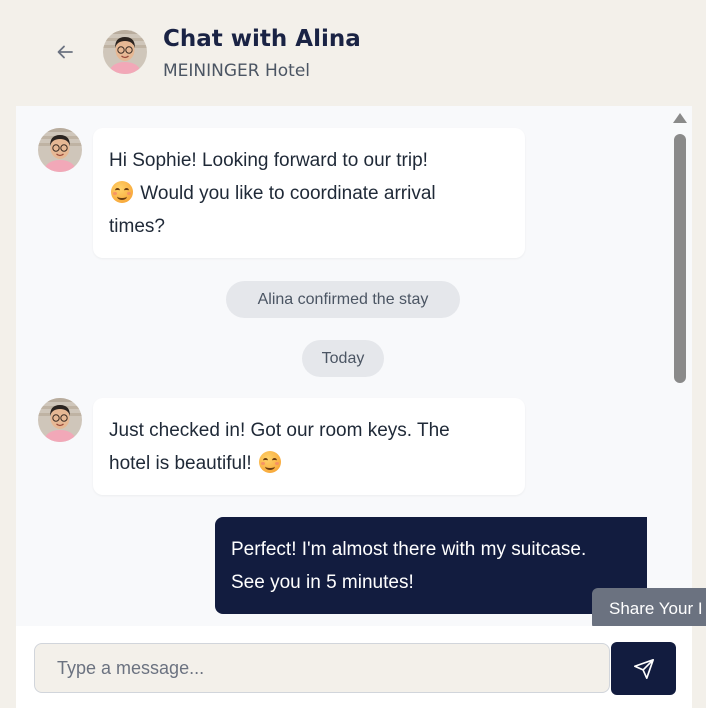 This screenshot has width=706, height=708. What do you see at coordinates (680, 118) in the screenshot?
I see `scroll-up-arrow-icon` at bounding box center [680, 118].